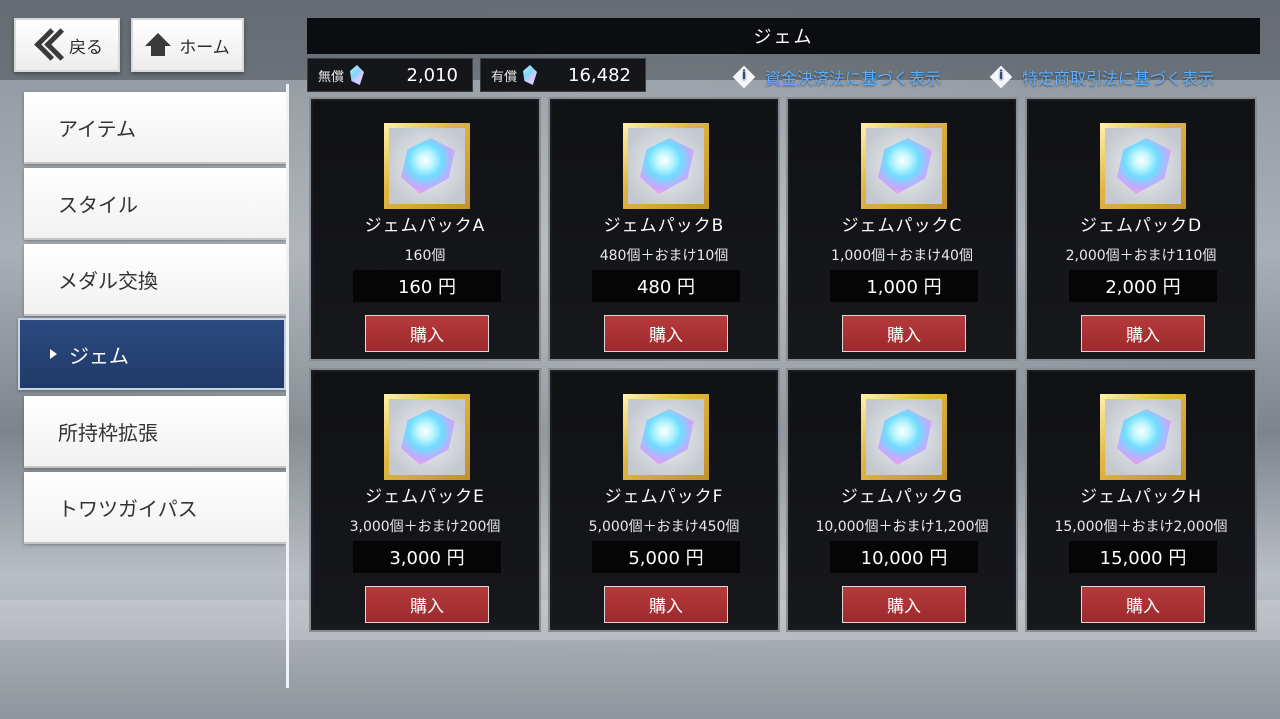  Describe the element at coordinates (902, 256) in the screenshot. I see `product-amount: 1,000個＋おまけ40個` at that location.